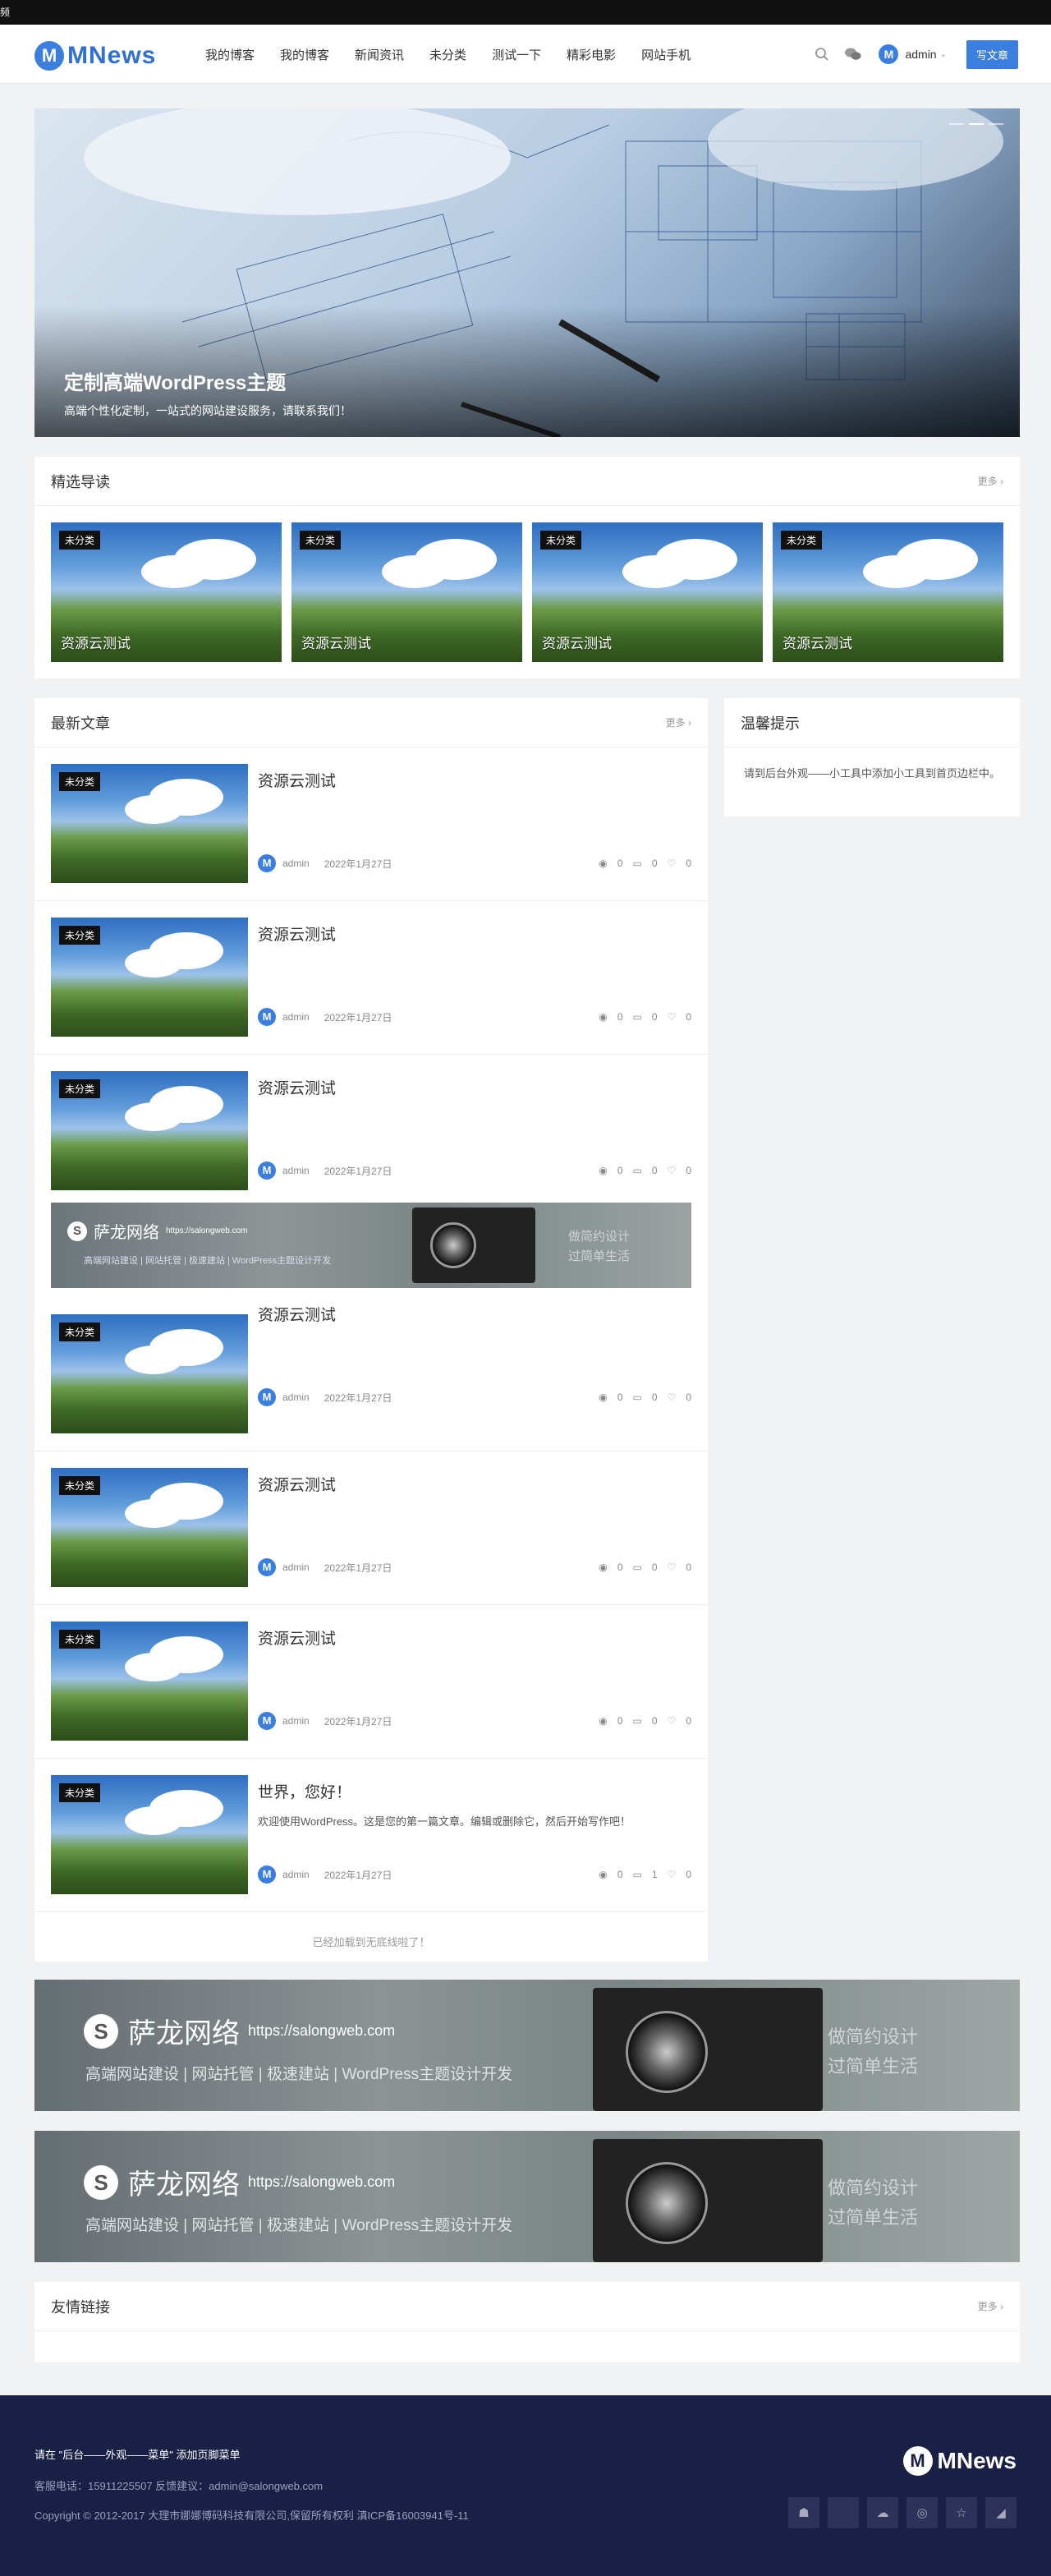  Describe the element at coordinates (304, 55) in the screenshot. I see `nav-item-blog-2: 我的博客` at that location.